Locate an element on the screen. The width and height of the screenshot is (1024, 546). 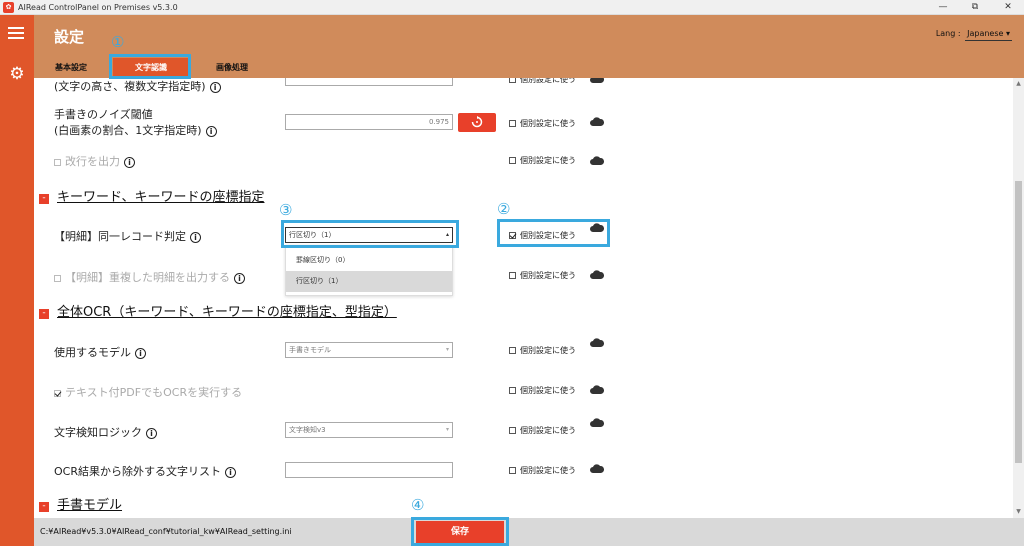
detection-logic-select: 文字検知v3 ▾ is located at coordinates (369, 430).